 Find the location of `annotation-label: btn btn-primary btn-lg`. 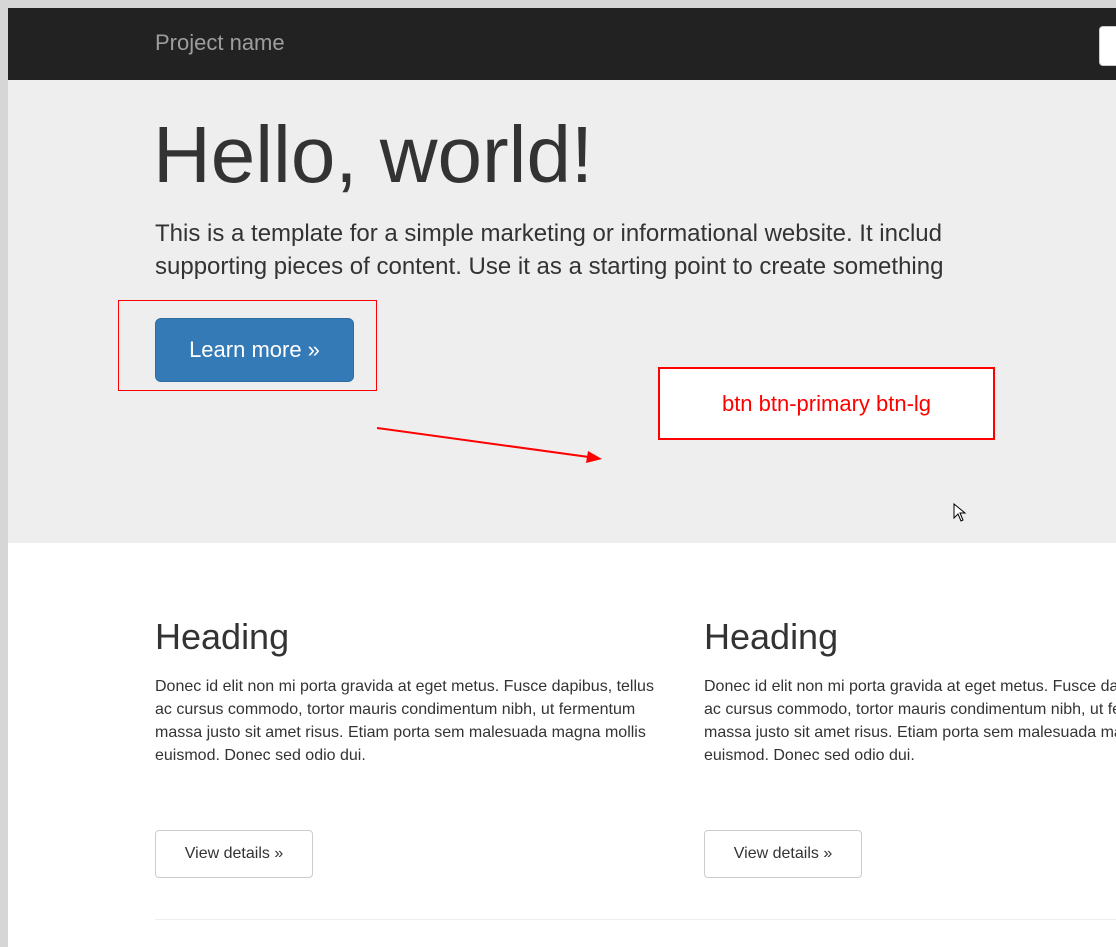

annotation-label: btn btn-primary btn-lg is located at coordinates (826, 403).